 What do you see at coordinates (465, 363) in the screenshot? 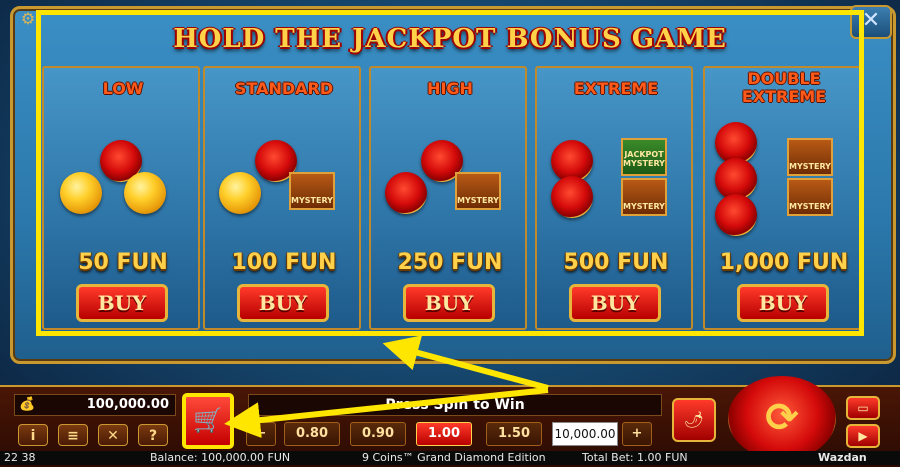
I see `arrow-to-popup` at bounding box center [465, 363].